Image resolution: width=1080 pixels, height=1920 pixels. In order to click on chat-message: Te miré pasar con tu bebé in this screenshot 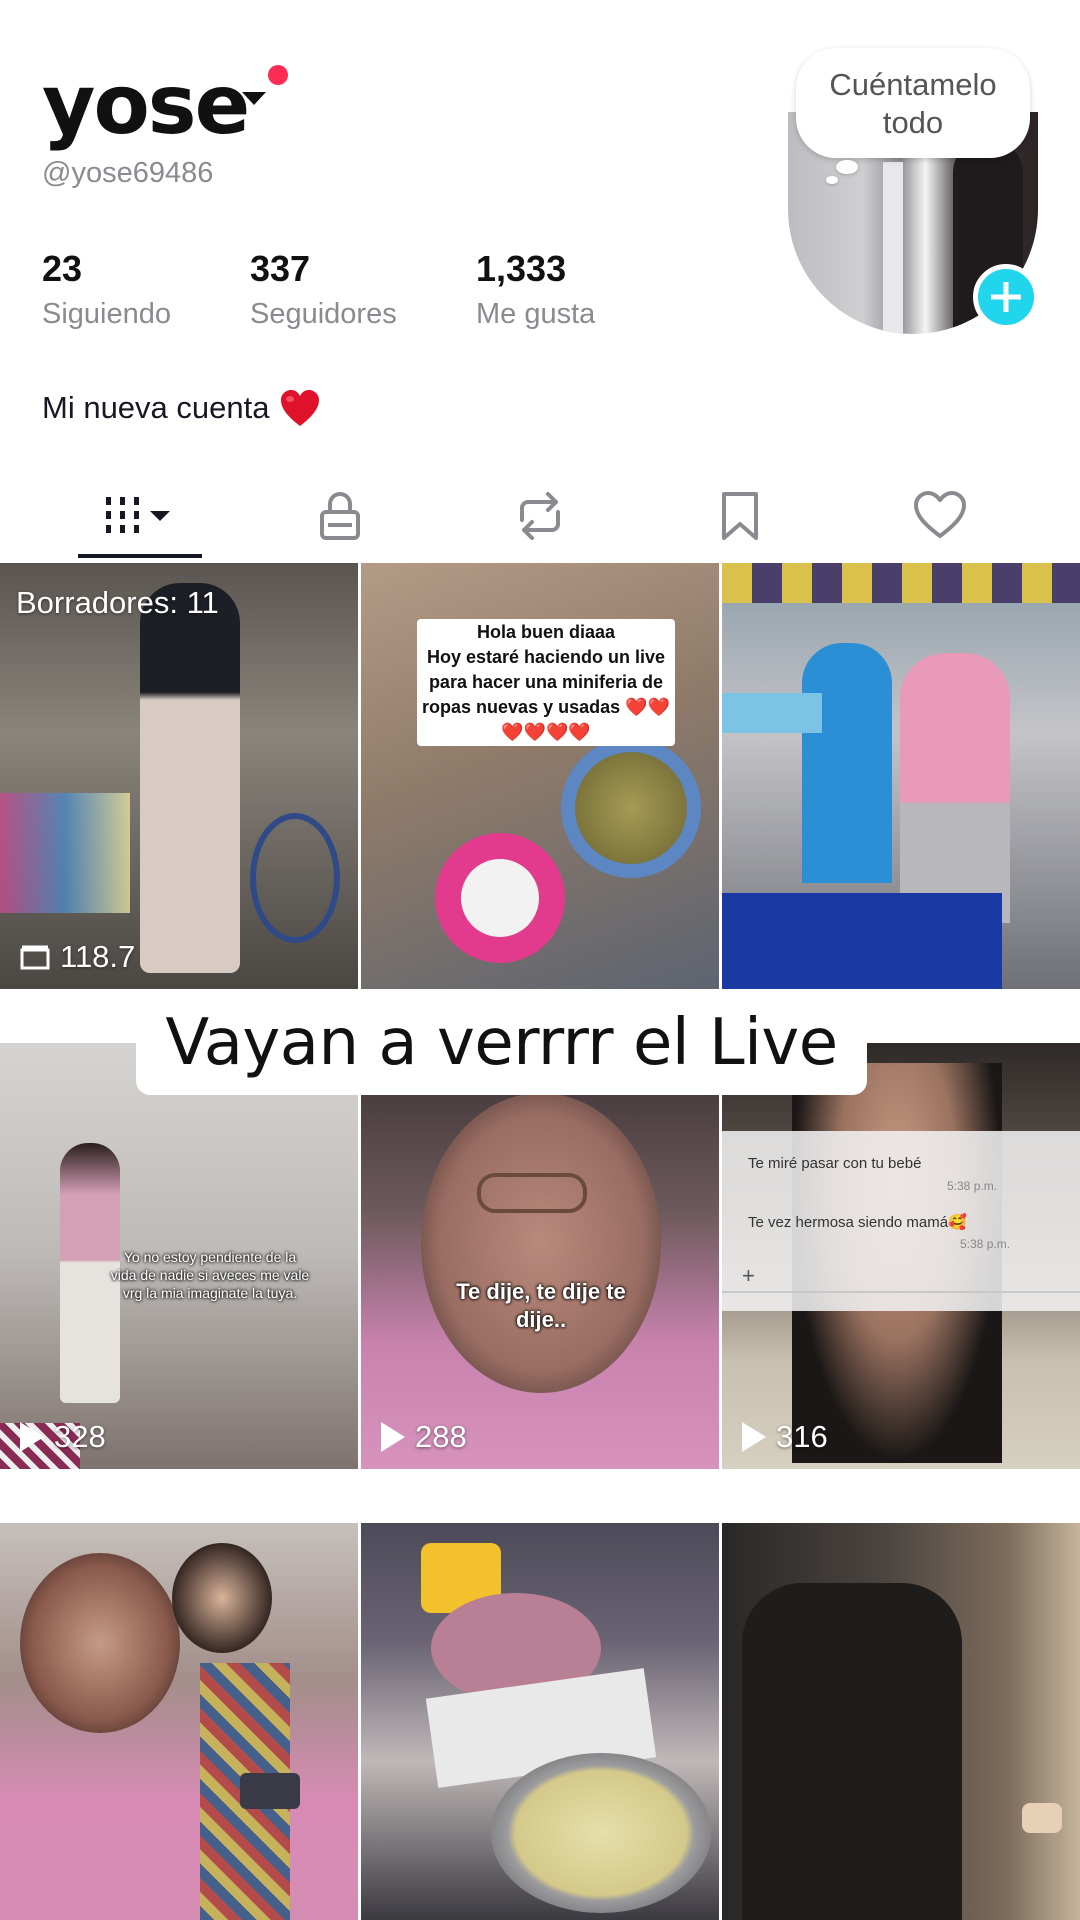, I will do `click(835, 1163)`.